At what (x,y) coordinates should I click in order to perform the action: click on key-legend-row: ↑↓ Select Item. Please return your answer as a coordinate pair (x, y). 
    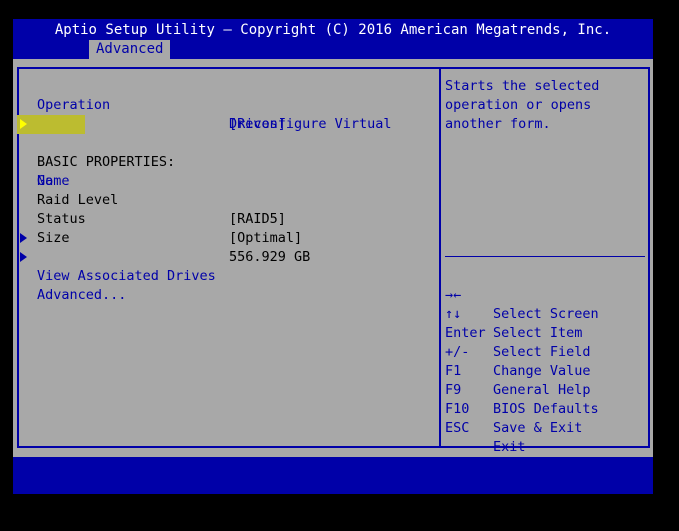
    Looking at the image, I should click on (545, 313).